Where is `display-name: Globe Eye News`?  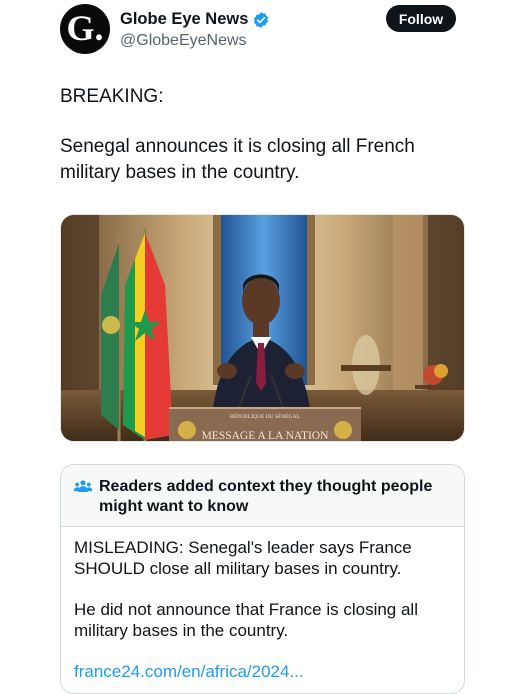 display-name: Globe Eye News is located at coordinates (184, 19).